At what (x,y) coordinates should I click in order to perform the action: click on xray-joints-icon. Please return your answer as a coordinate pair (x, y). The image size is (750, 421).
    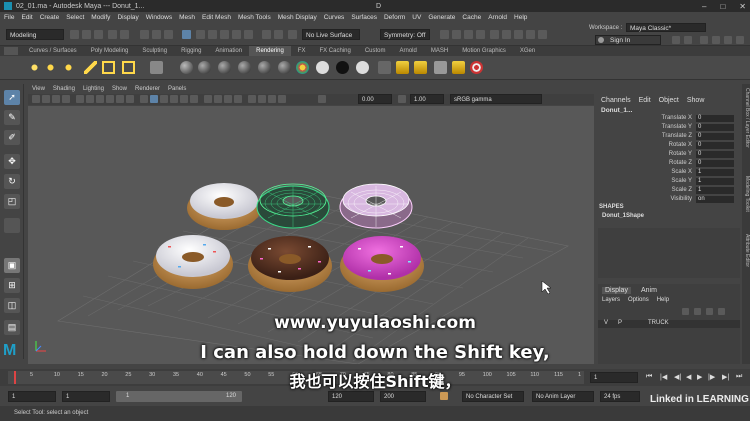
    Looking at the image, I should click on (272, 99).